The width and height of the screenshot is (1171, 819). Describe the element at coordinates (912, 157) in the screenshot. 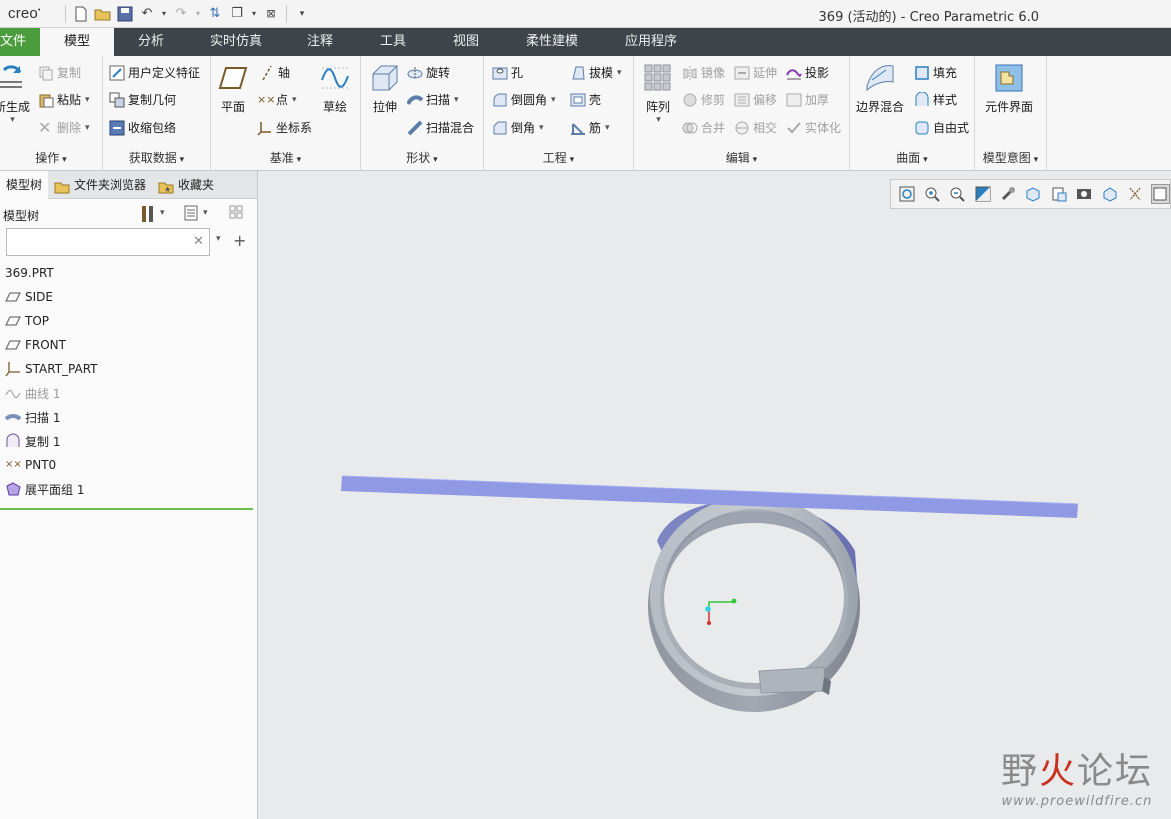

I see `group-label-surfaces: 曲面` at that location.